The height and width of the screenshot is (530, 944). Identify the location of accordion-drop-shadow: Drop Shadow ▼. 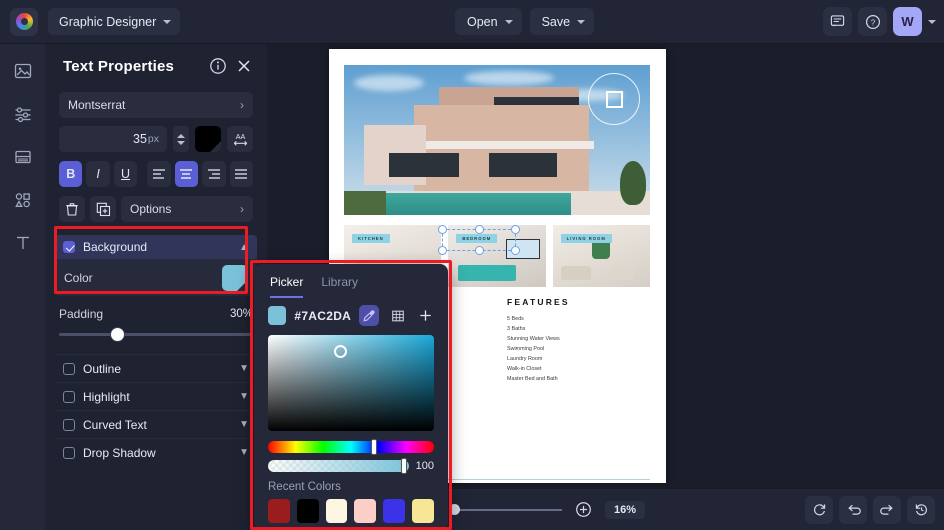
(156, 452).